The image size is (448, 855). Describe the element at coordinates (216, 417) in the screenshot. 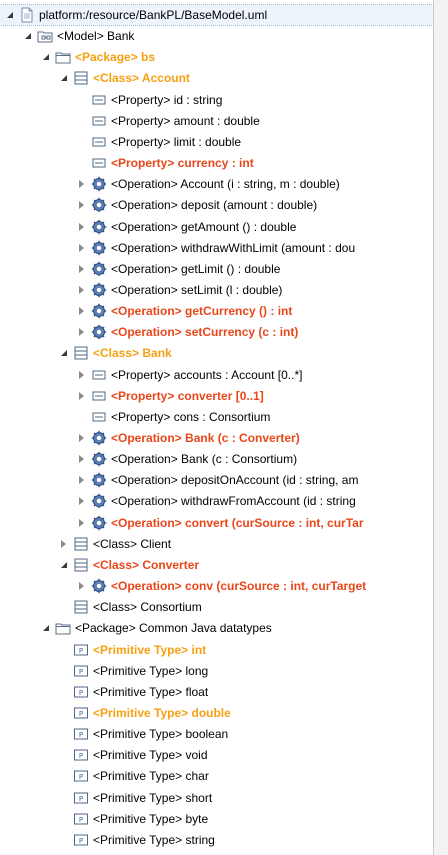

I see `tree-row: <Property> cons : Consortium` at that location.